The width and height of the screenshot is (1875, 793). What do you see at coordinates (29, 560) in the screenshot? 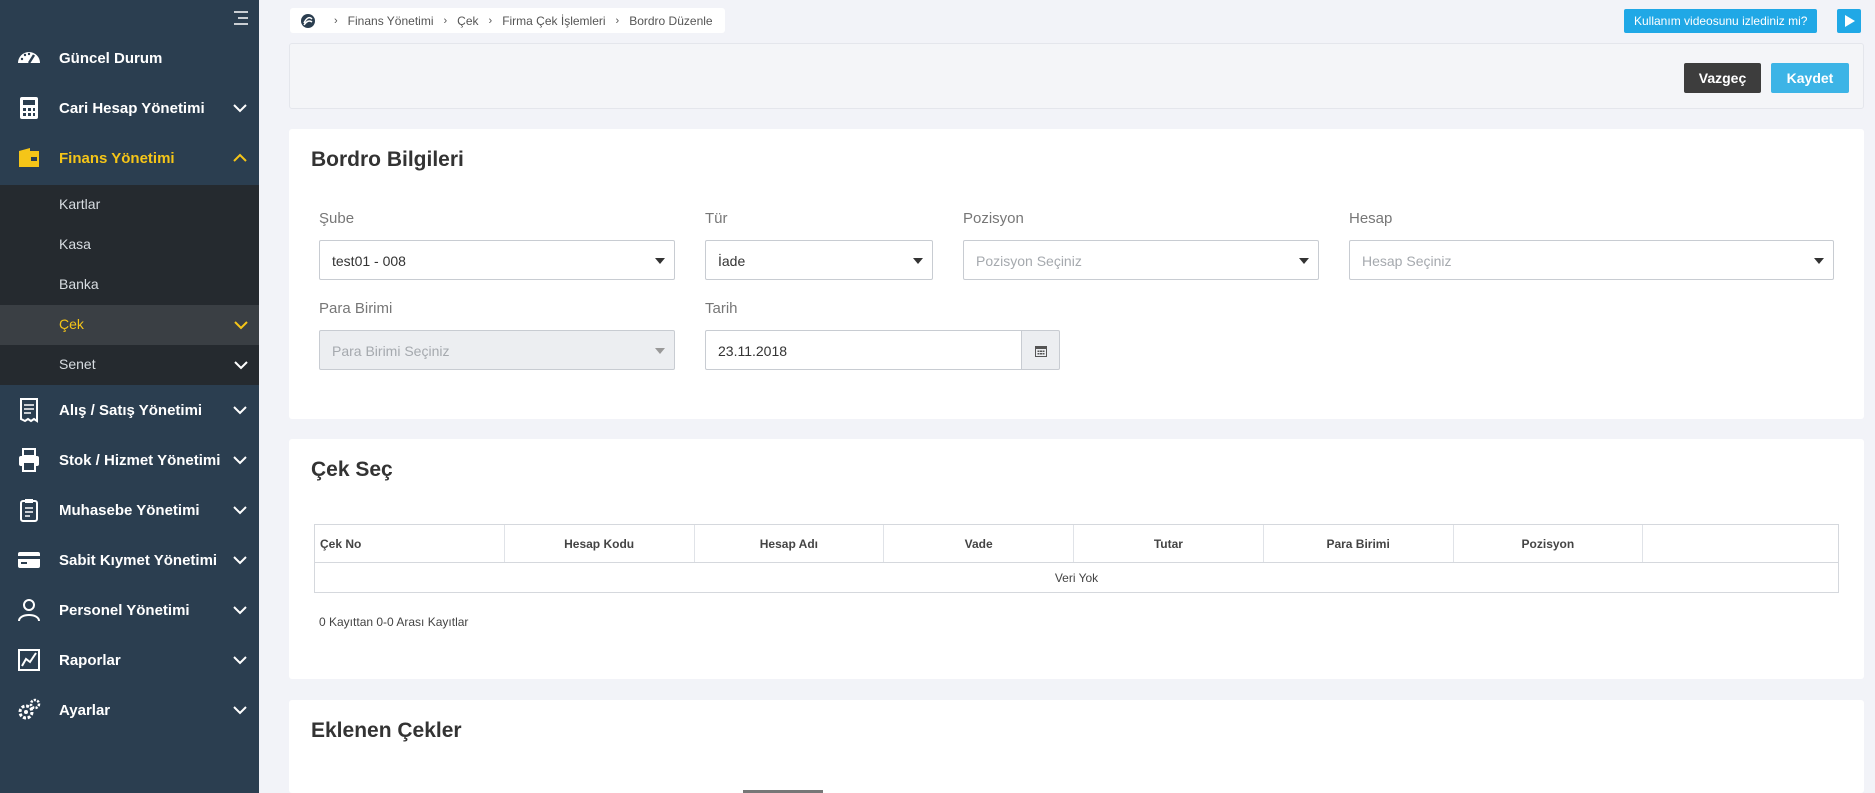
I see `credit-card-icon` at bounding box center [29, 560].